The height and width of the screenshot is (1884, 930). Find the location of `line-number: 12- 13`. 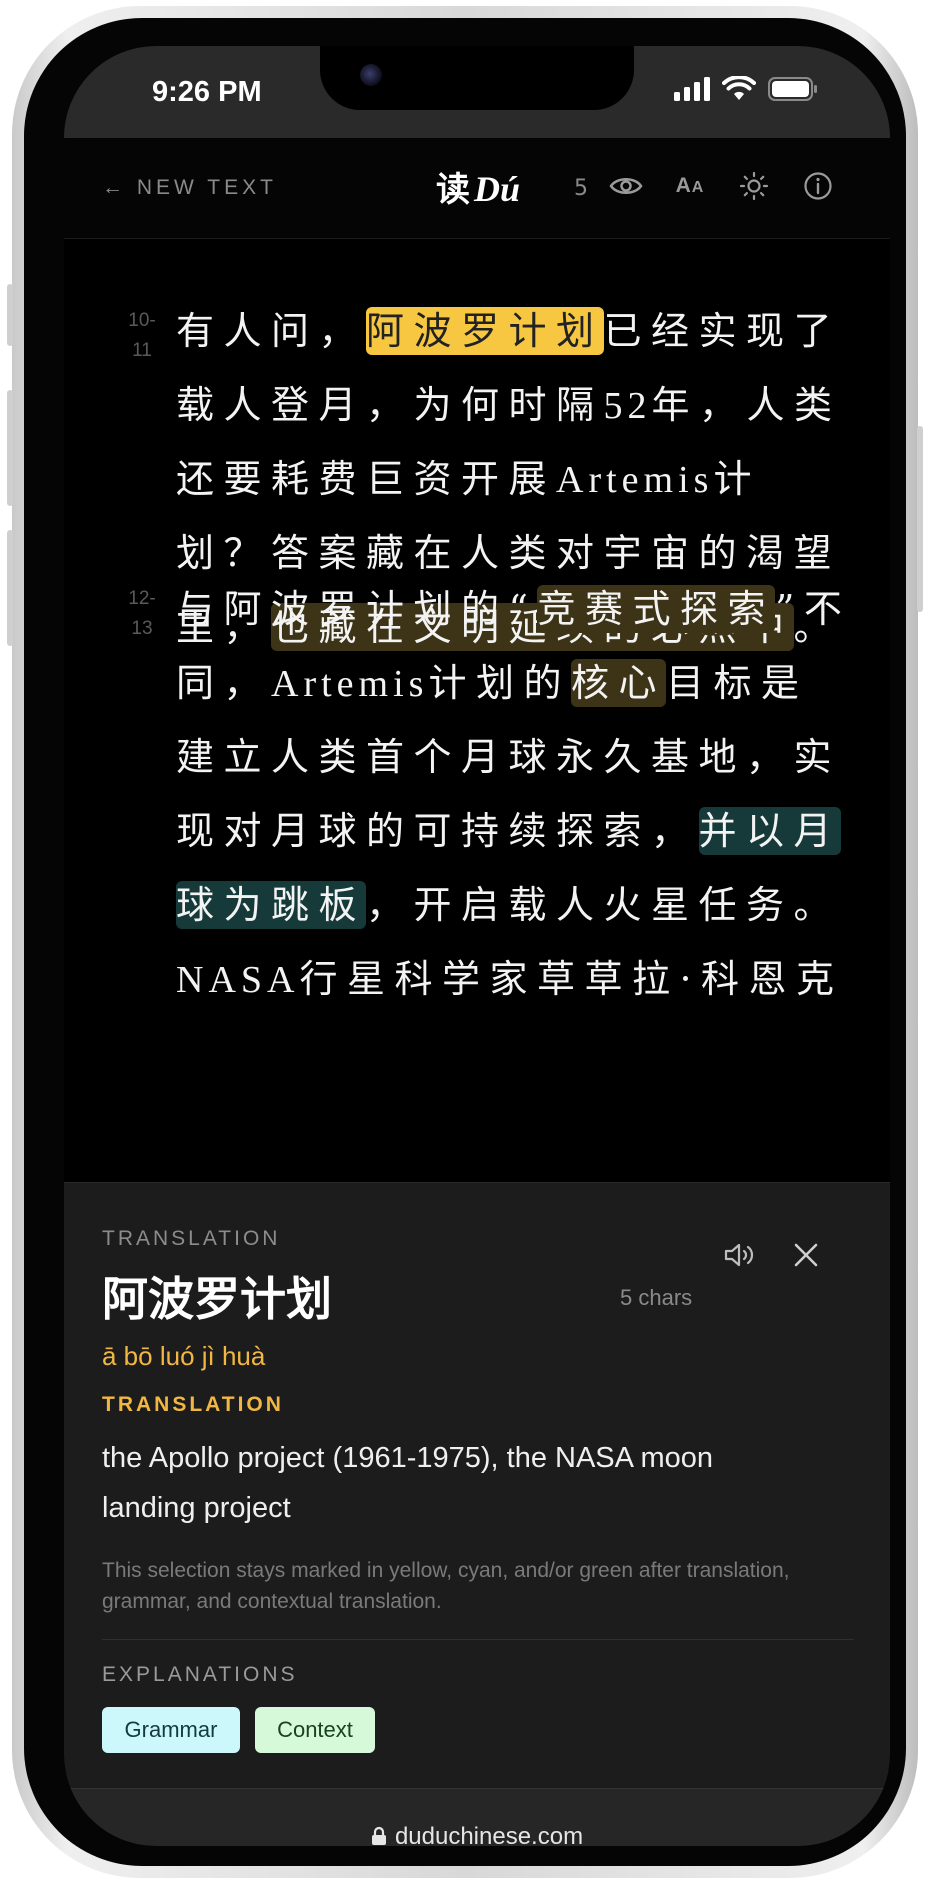

line-number: 12- 13 is located at coordinates (142, 613).